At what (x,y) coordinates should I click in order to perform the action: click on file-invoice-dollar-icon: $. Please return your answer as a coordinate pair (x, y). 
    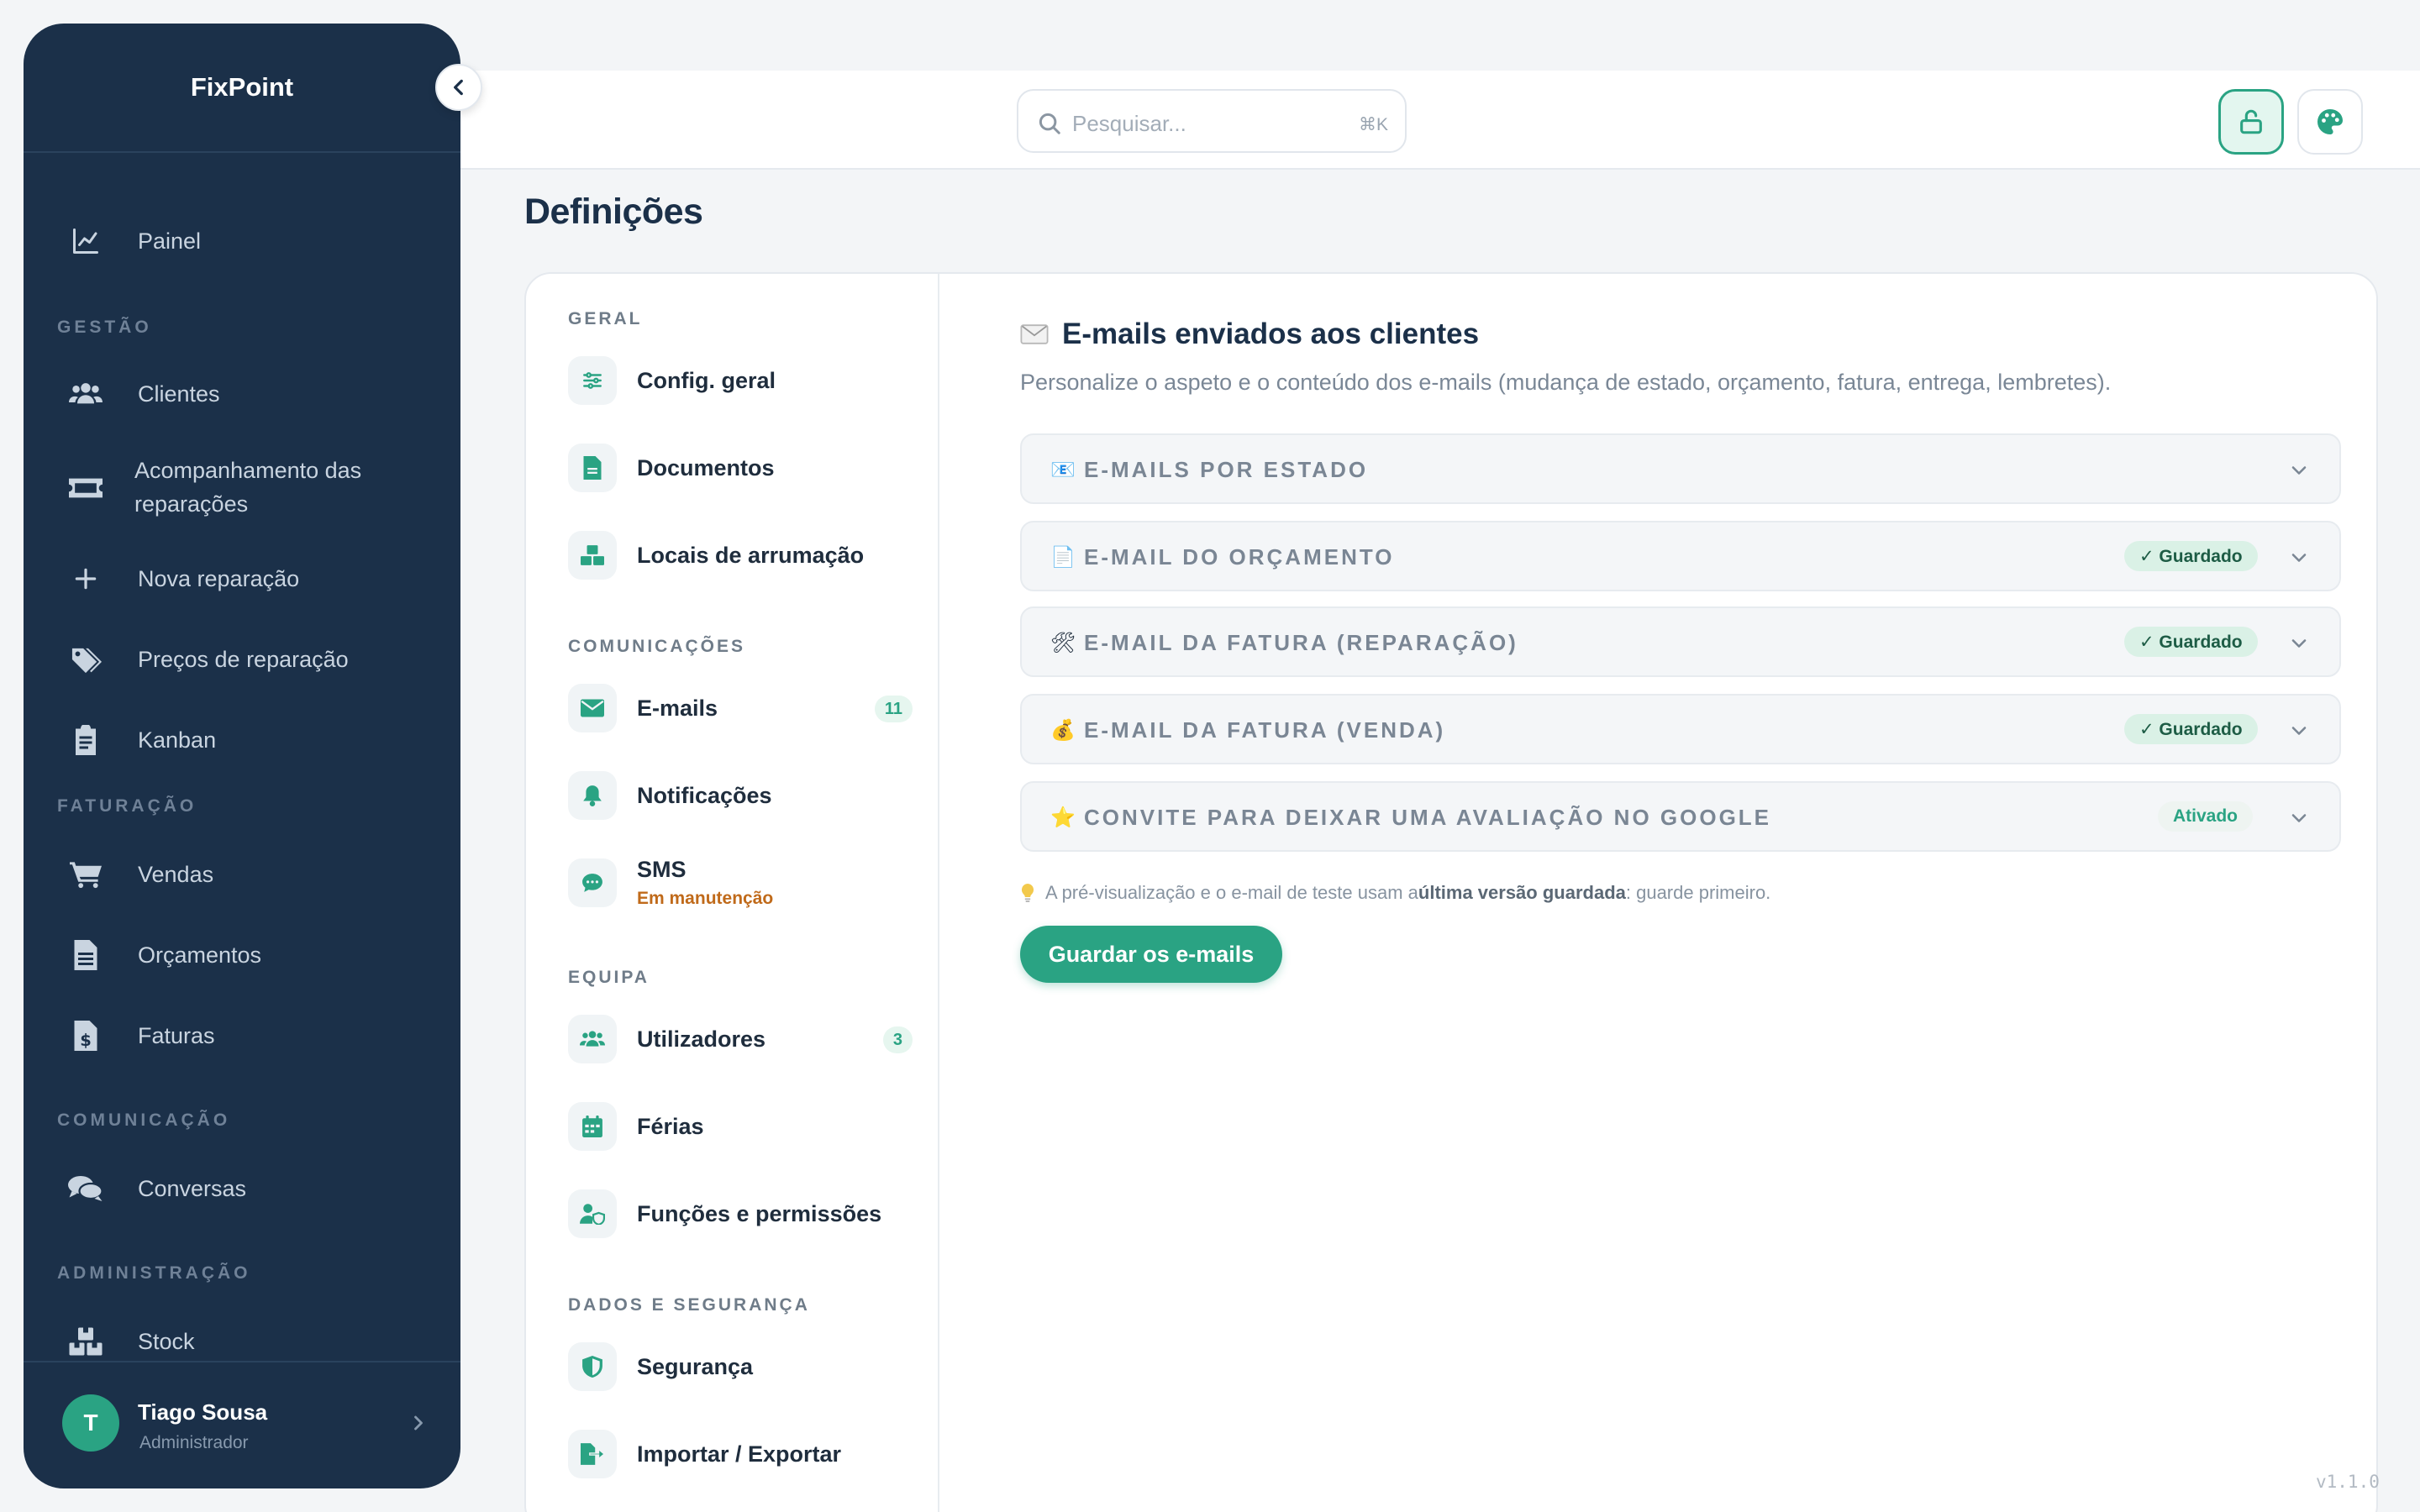
    Looking at the image, I should click on (85, 1035).